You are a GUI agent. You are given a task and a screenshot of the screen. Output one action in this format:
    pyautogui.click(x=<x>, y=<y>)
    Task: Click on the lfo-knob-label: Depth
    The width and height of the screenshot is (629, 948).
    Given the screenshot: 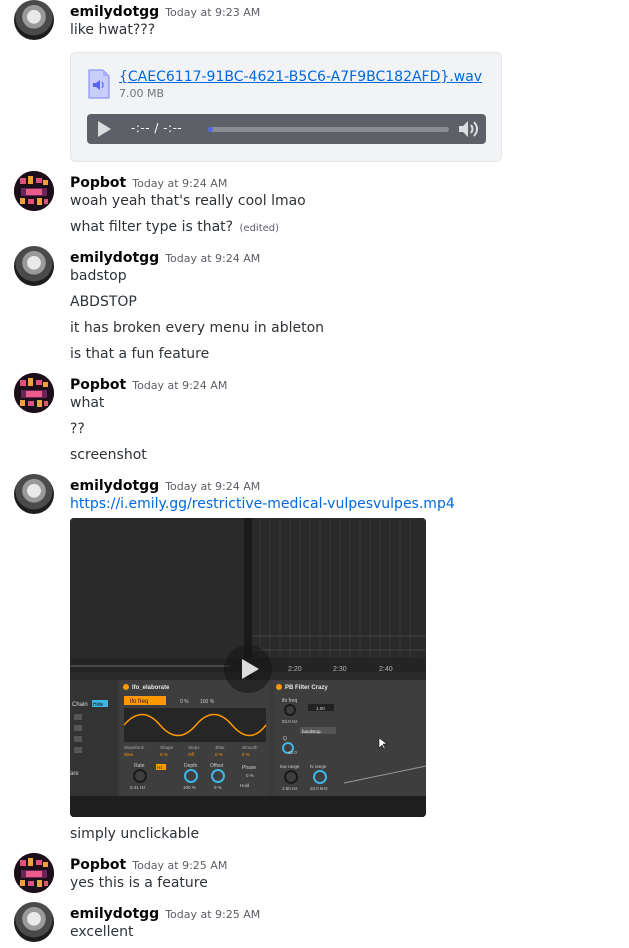 What is the action you would take?
    pyautogui.click(x=191, y=766)
    